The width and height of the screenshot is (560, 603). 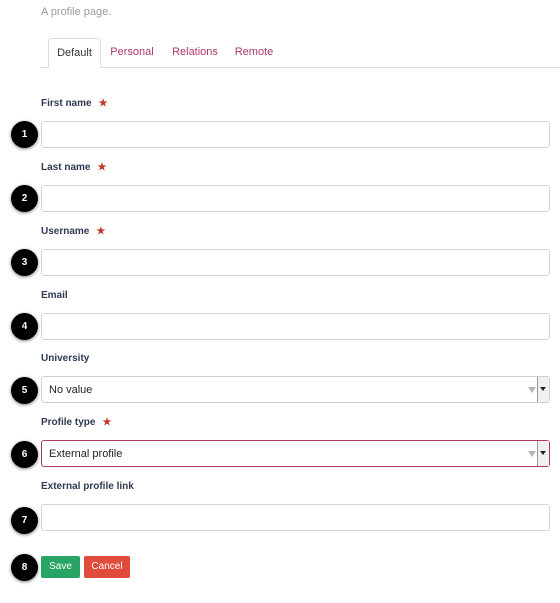 What do you see at coordinates (24, 134) in the screenshot?
I see `step-badge-1: 1` at bounding box center [24, 134].